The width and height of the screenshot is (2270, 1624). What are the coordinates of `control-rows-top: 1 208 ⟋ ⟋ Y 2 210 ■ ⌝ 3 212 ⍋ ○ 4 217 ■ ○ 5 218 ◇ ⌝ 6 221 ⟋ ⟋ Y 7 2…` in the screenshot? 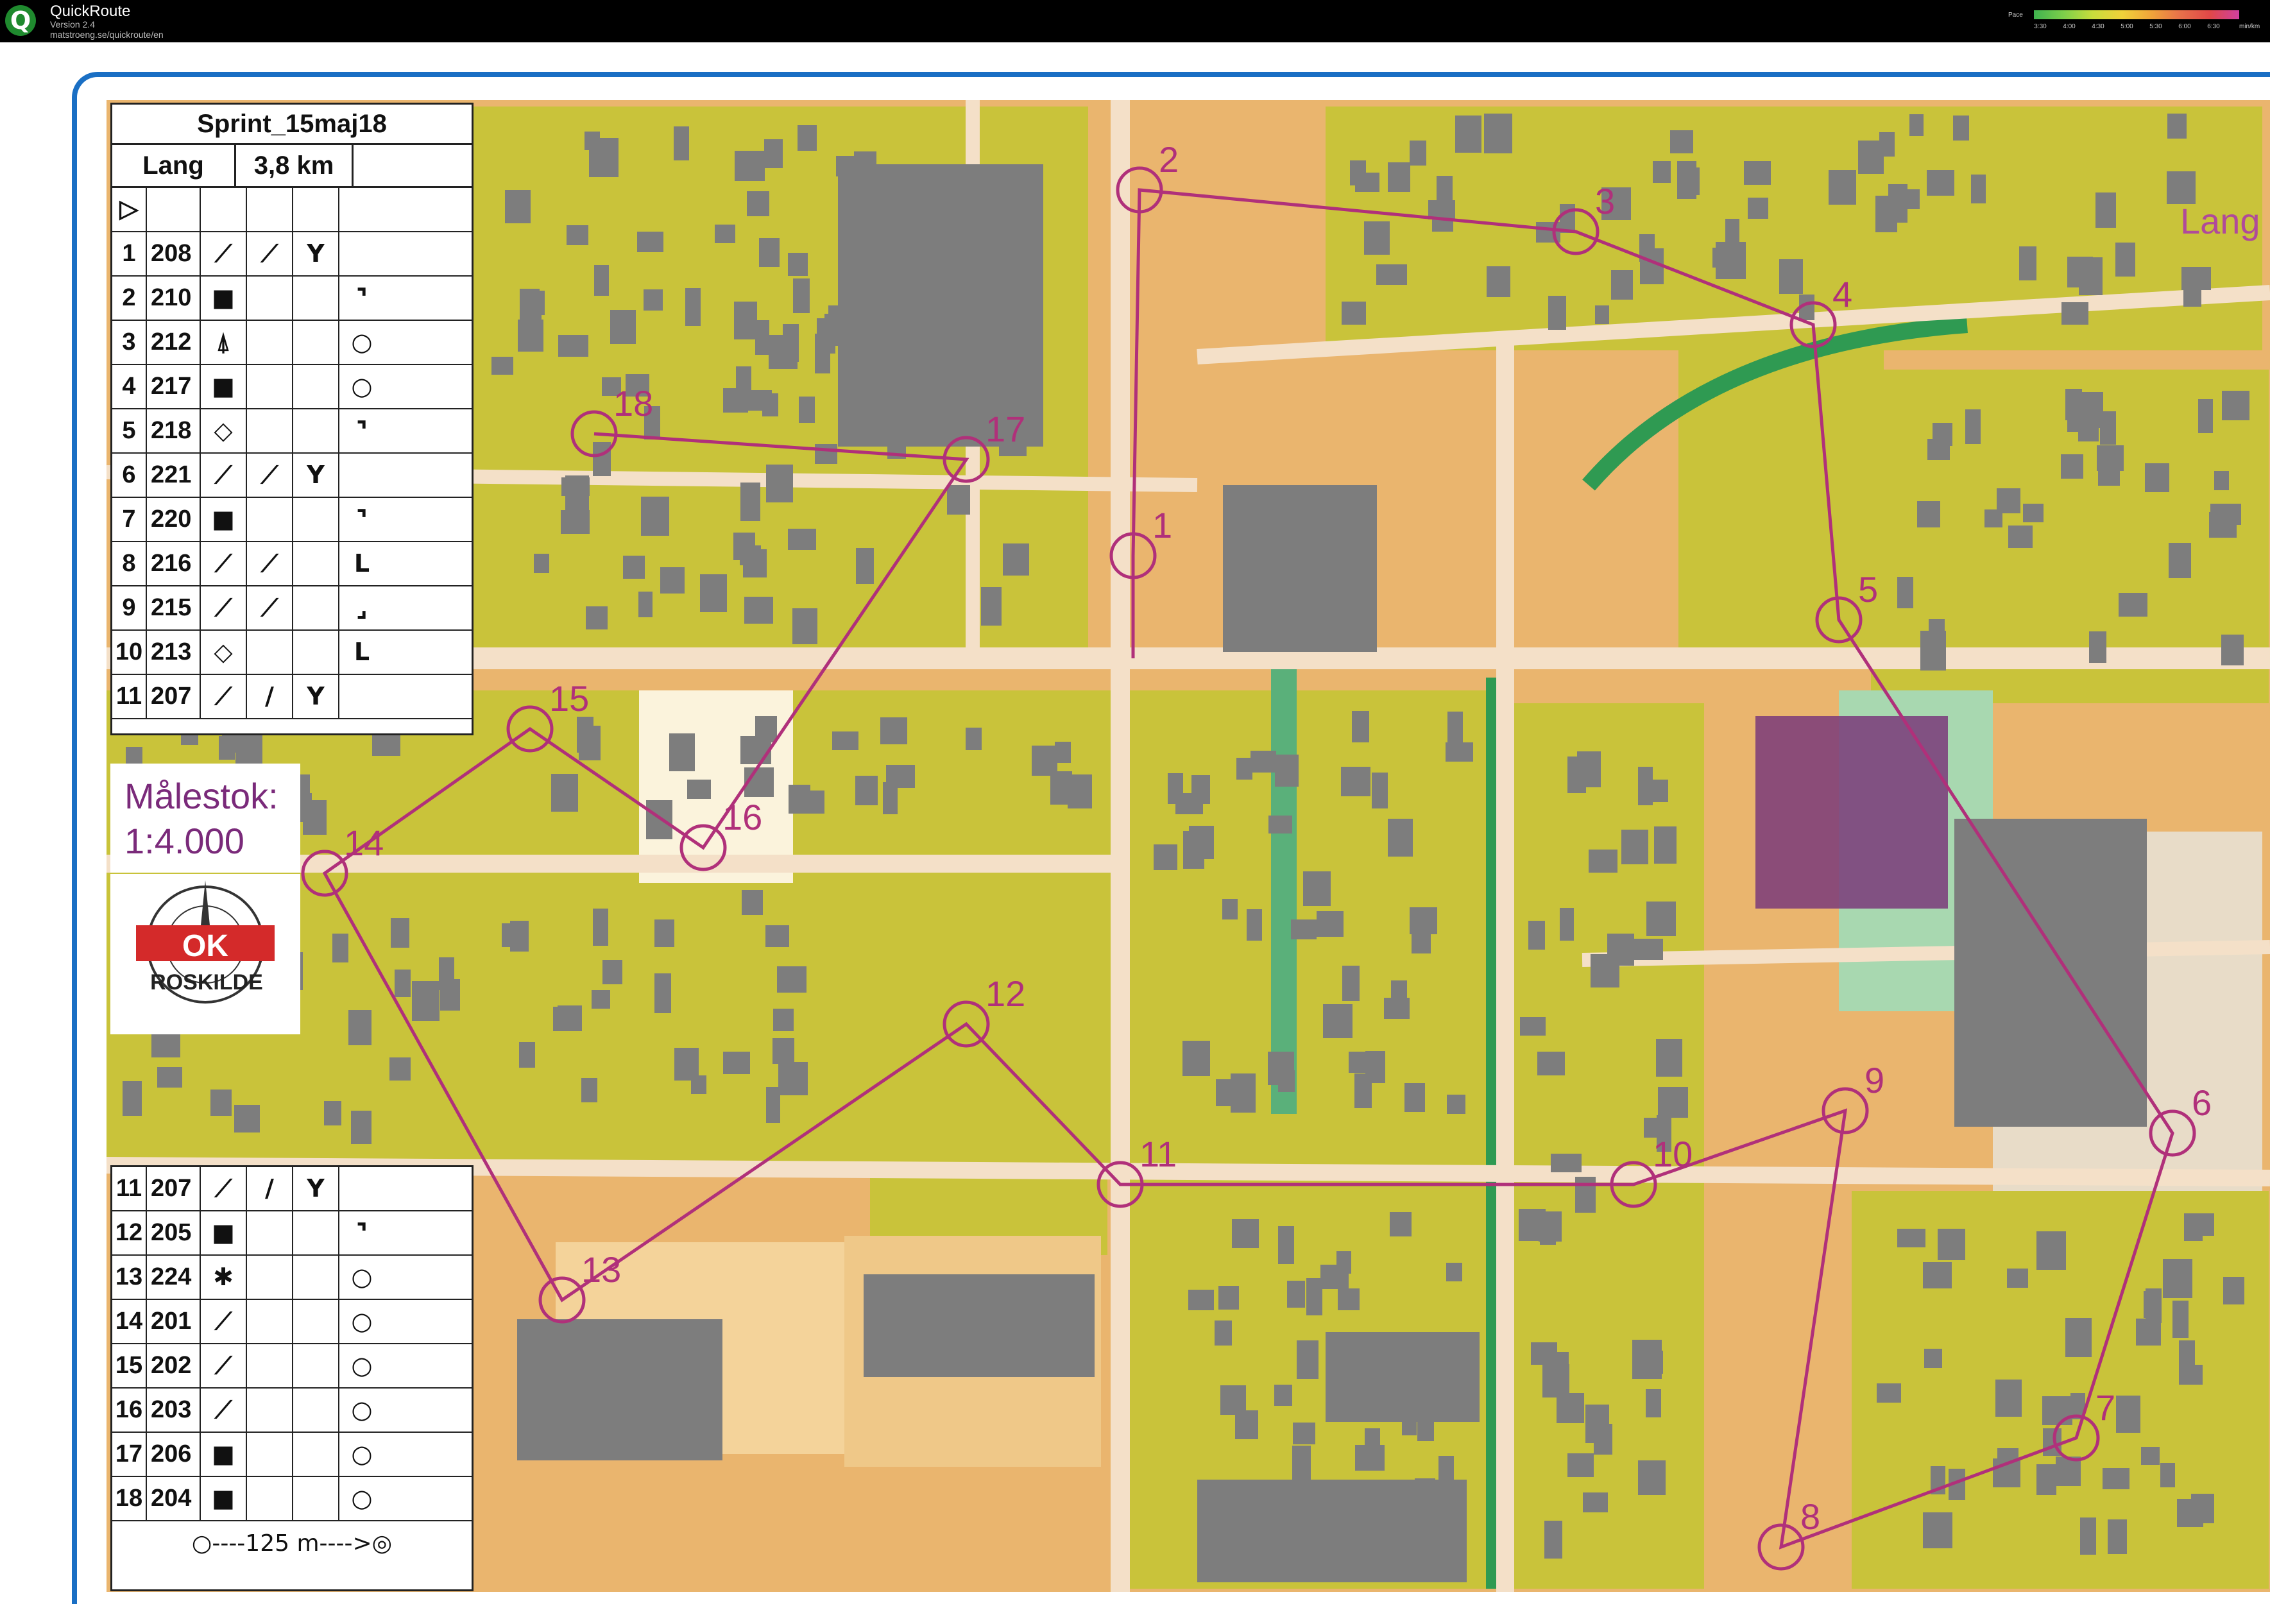 It's located at (292, 475).